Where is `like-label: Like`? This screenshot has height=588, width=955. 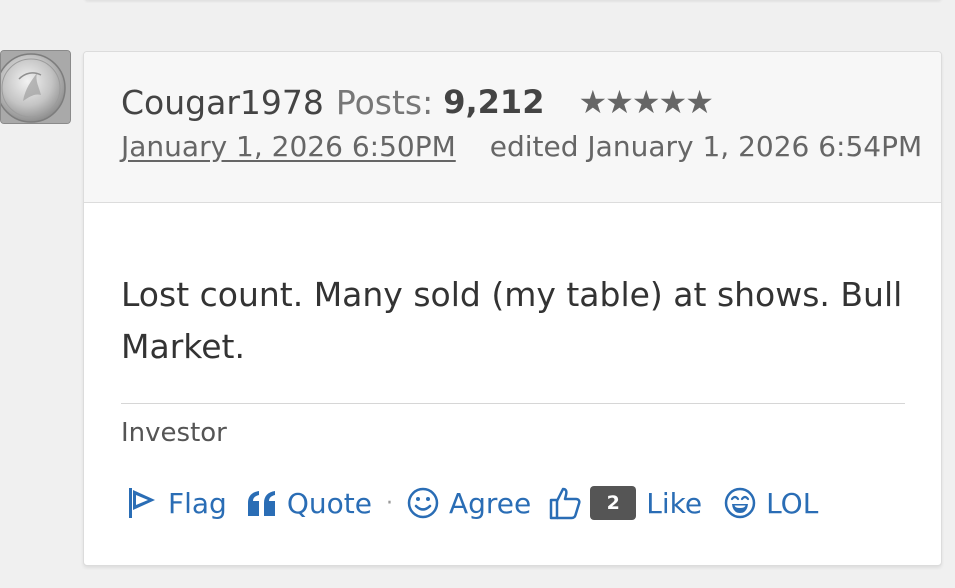 like-label: Like is located at coordinates (674, 503).